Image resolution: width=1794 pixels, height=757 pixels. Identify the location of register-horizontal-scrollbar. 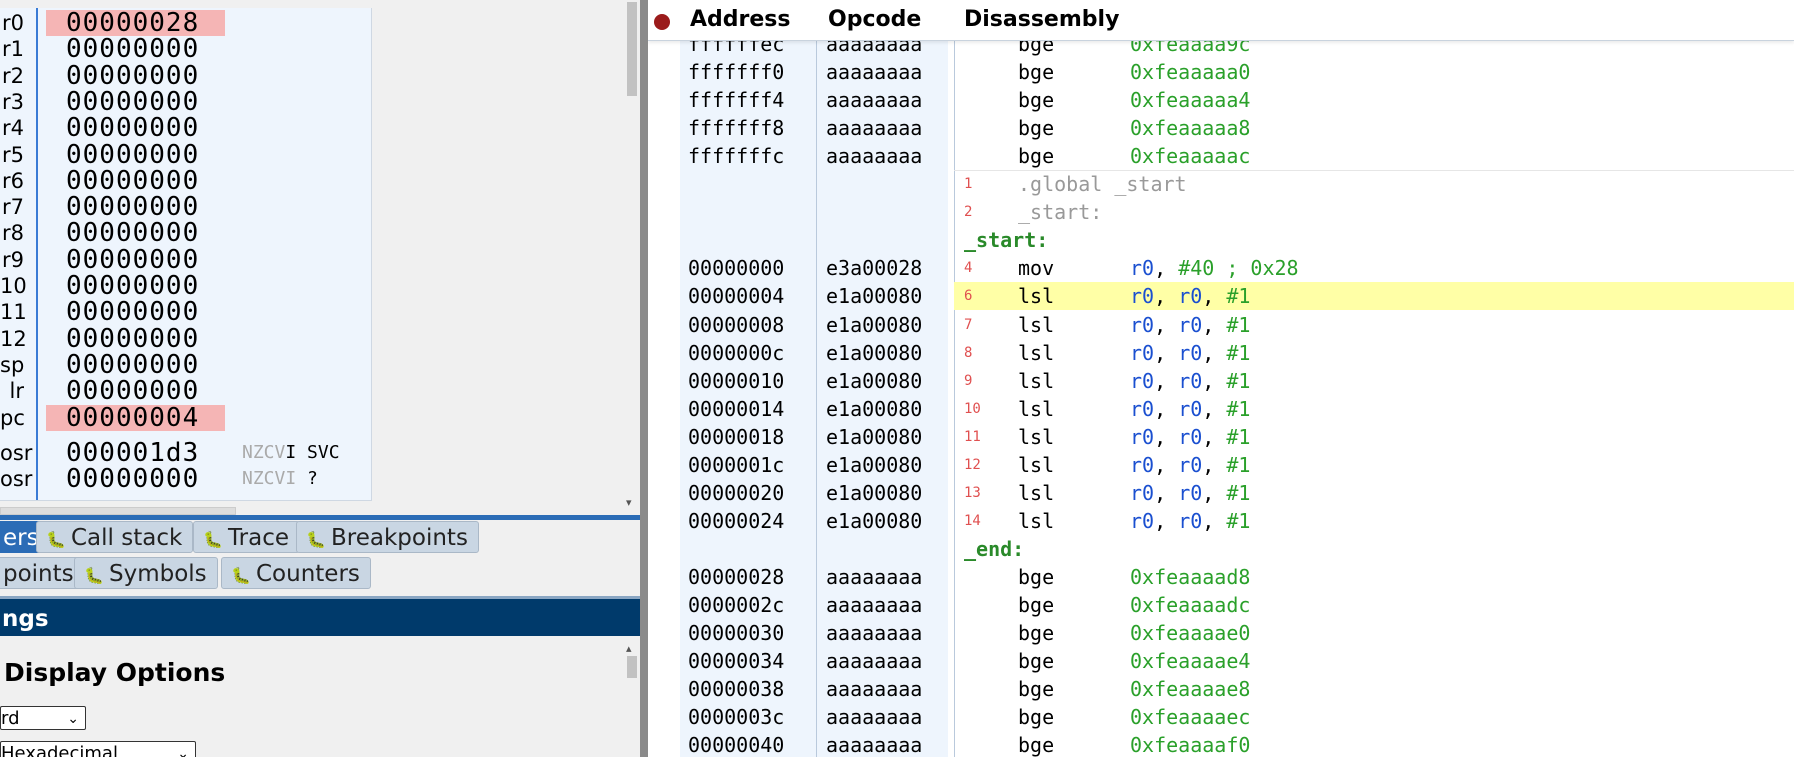
(118, 511).